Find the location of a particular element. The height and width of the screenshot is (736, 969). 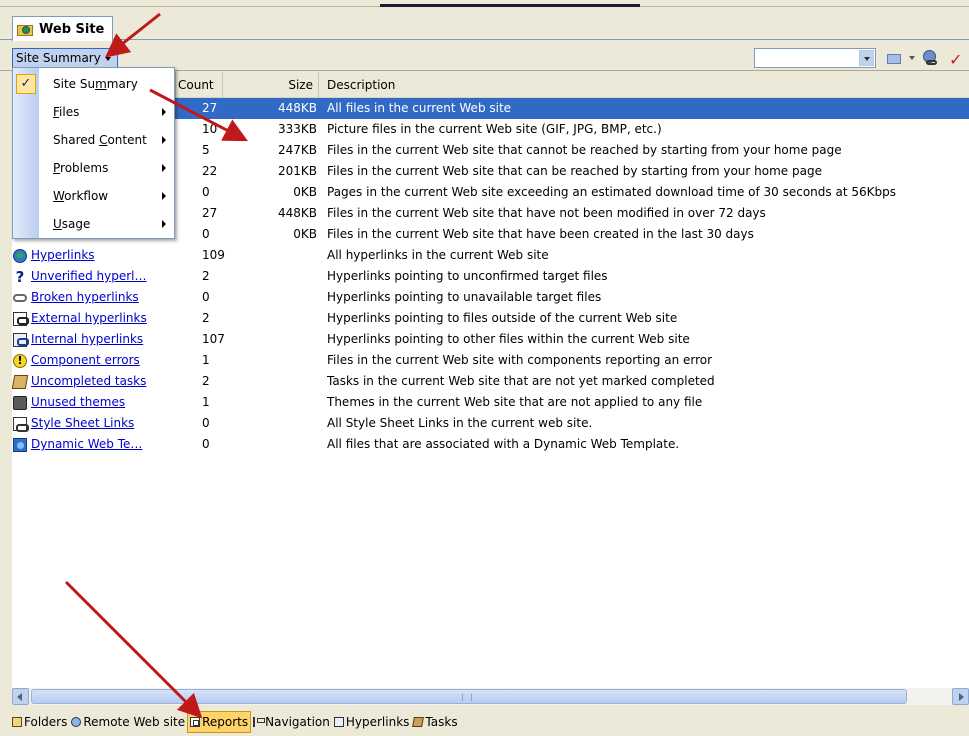

name-cell: Uncompleted tasks is located at coordinates (94, 381).